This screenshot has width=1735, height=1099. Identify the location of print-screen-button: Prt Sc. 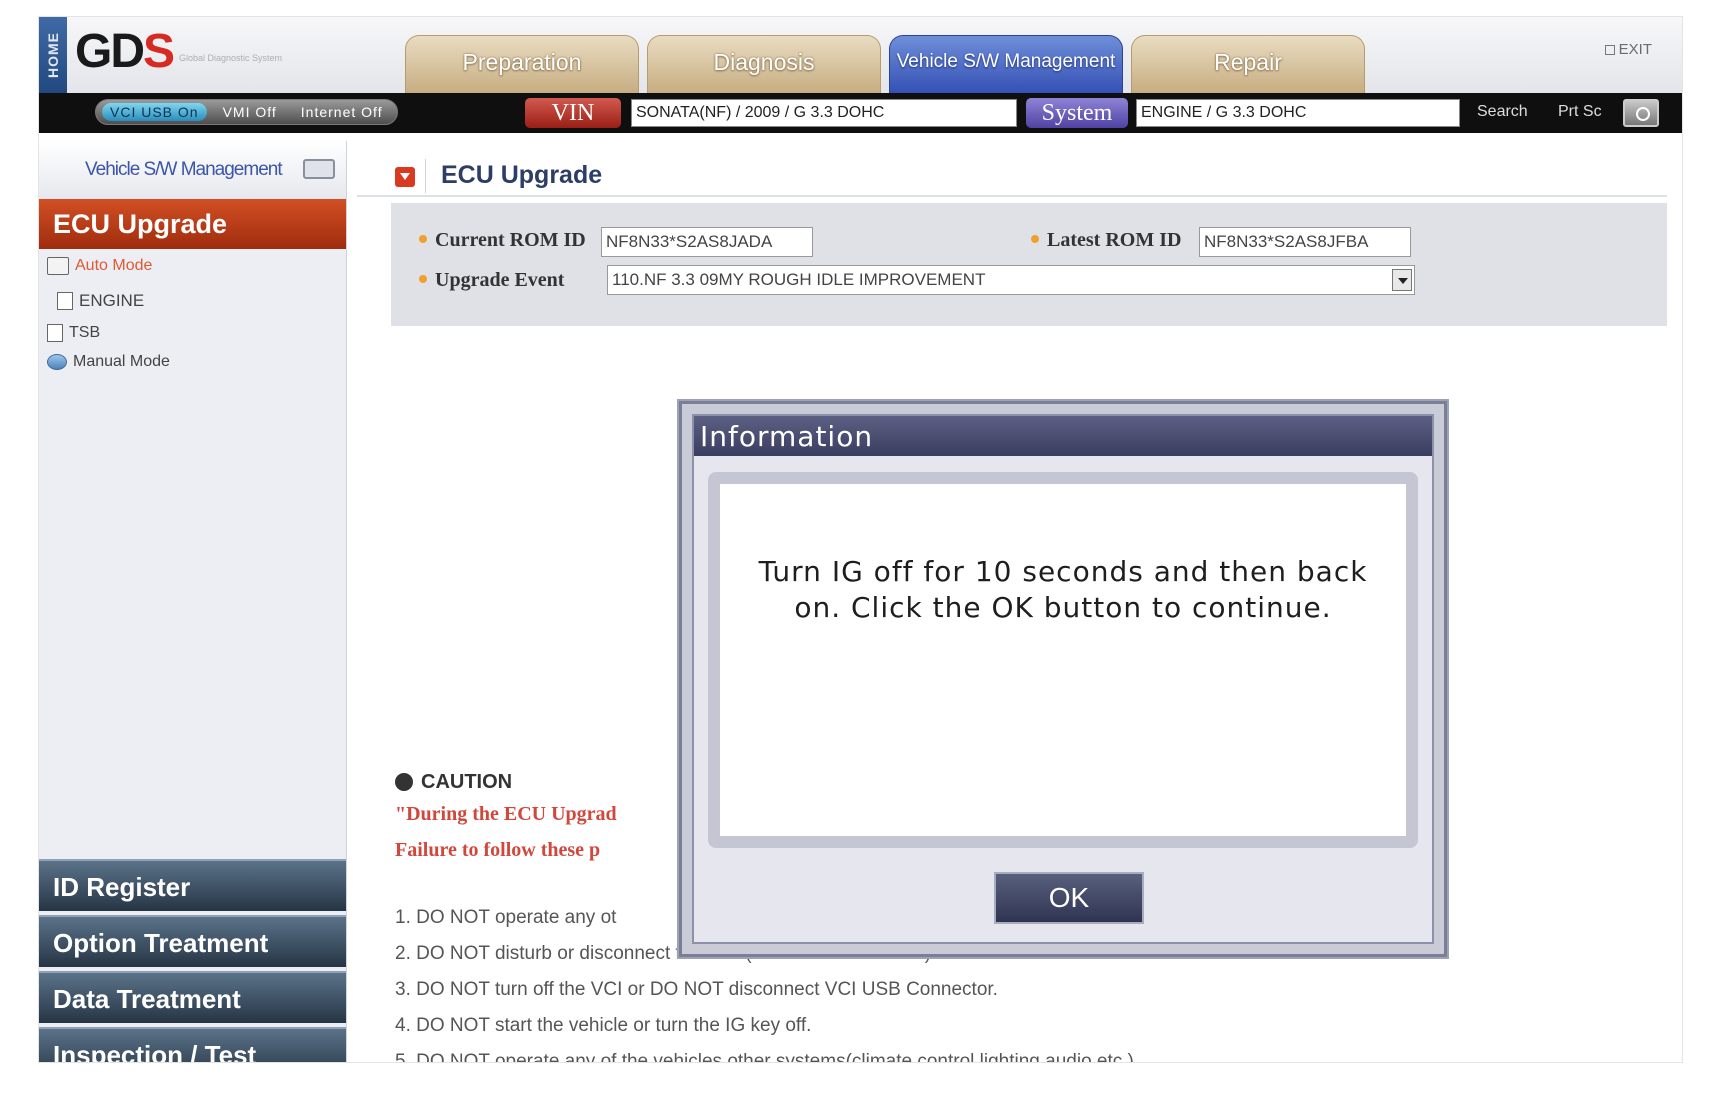
(1580, 112).